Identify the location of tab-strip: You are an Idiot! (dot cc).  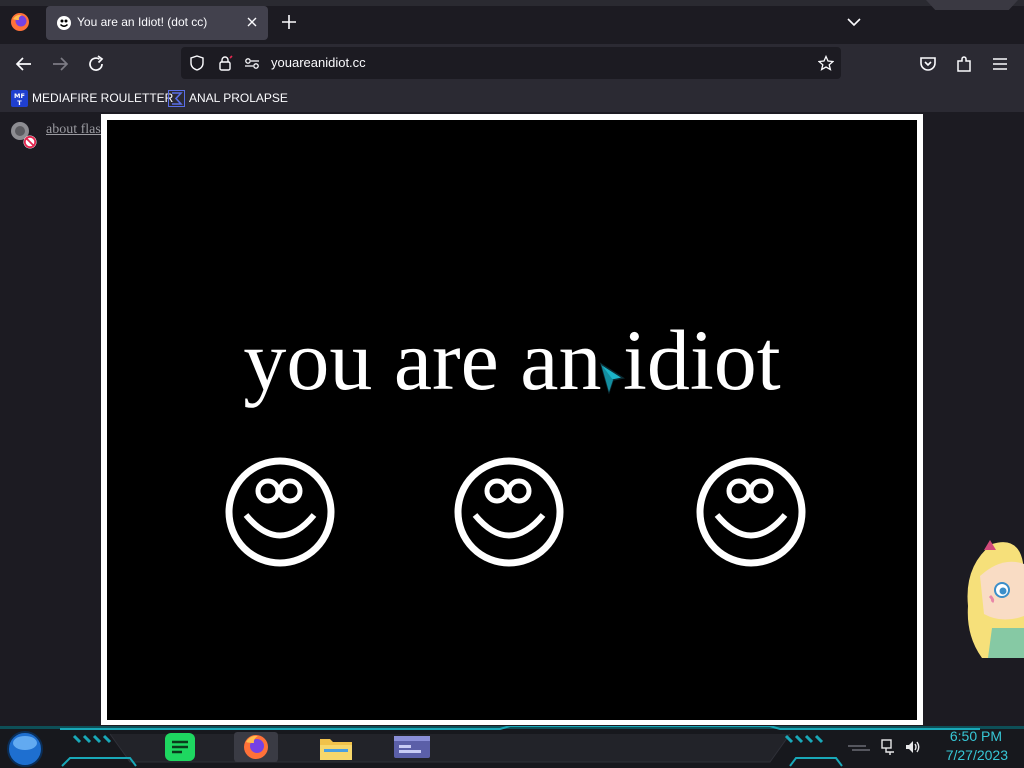
(512, 22).